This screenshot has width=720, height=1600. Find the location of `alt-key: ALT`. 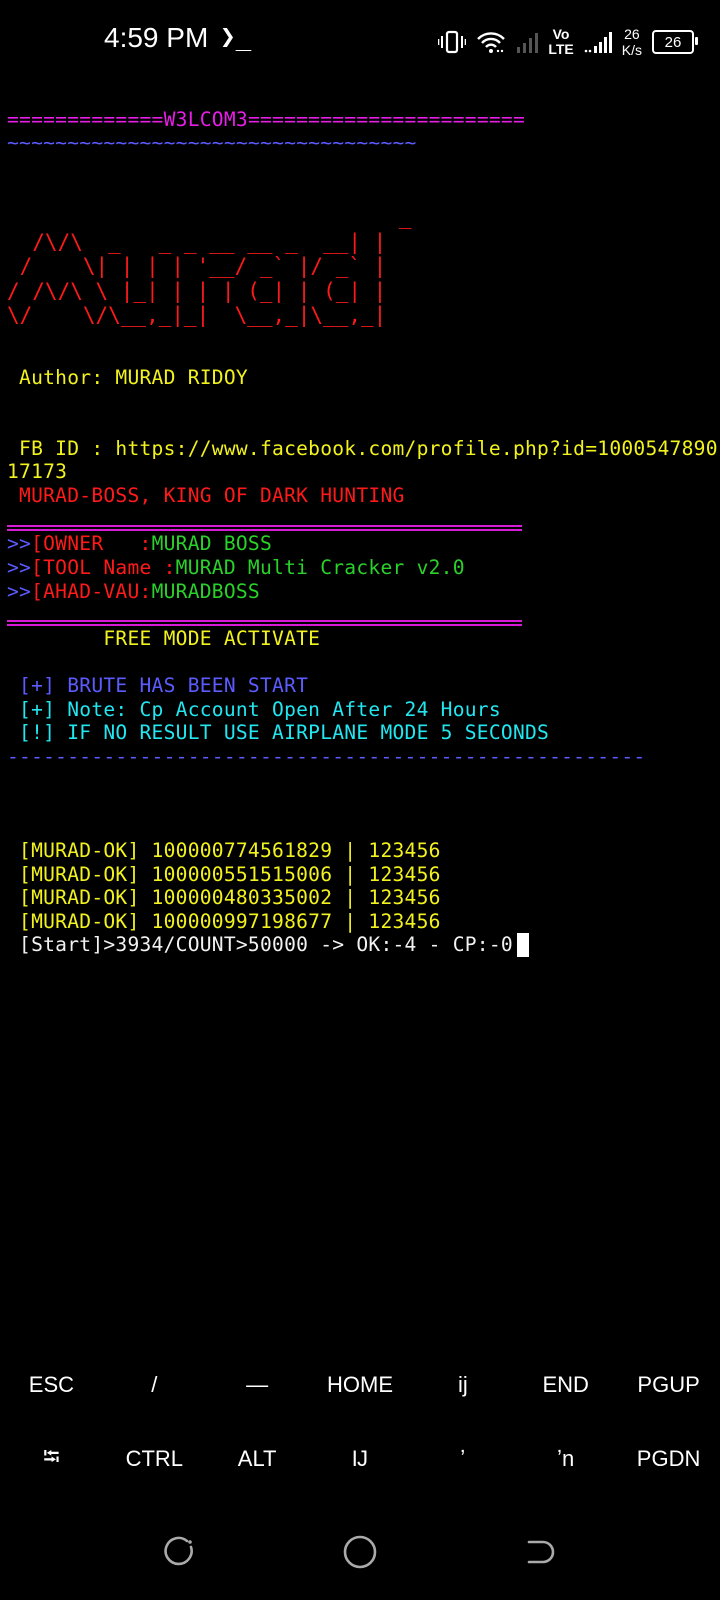

alt-key: ALT is located at coordinates (257, 1459).